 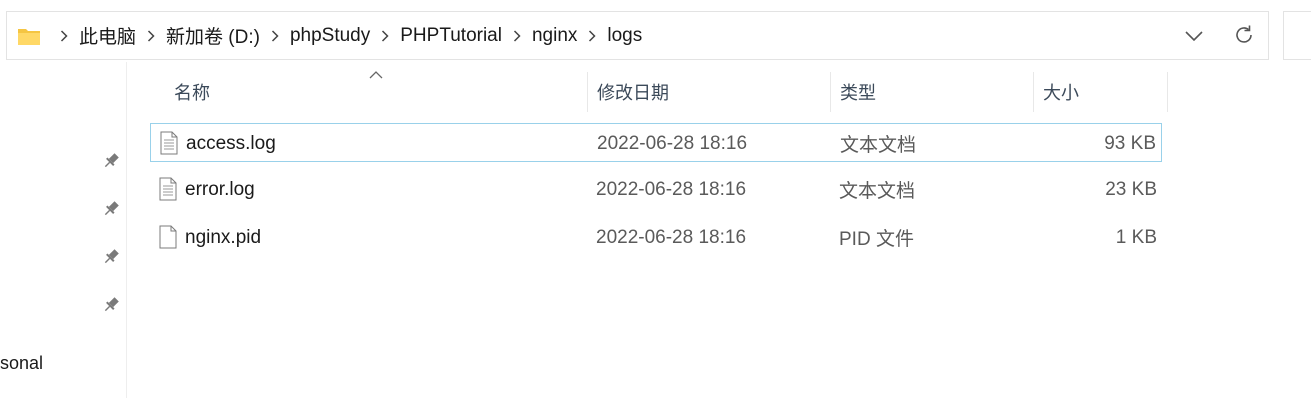 What do you see at coordinates (192, 92) in the screenshot?
I see `column-header-name: 名称` at bounding box center [192, 92].